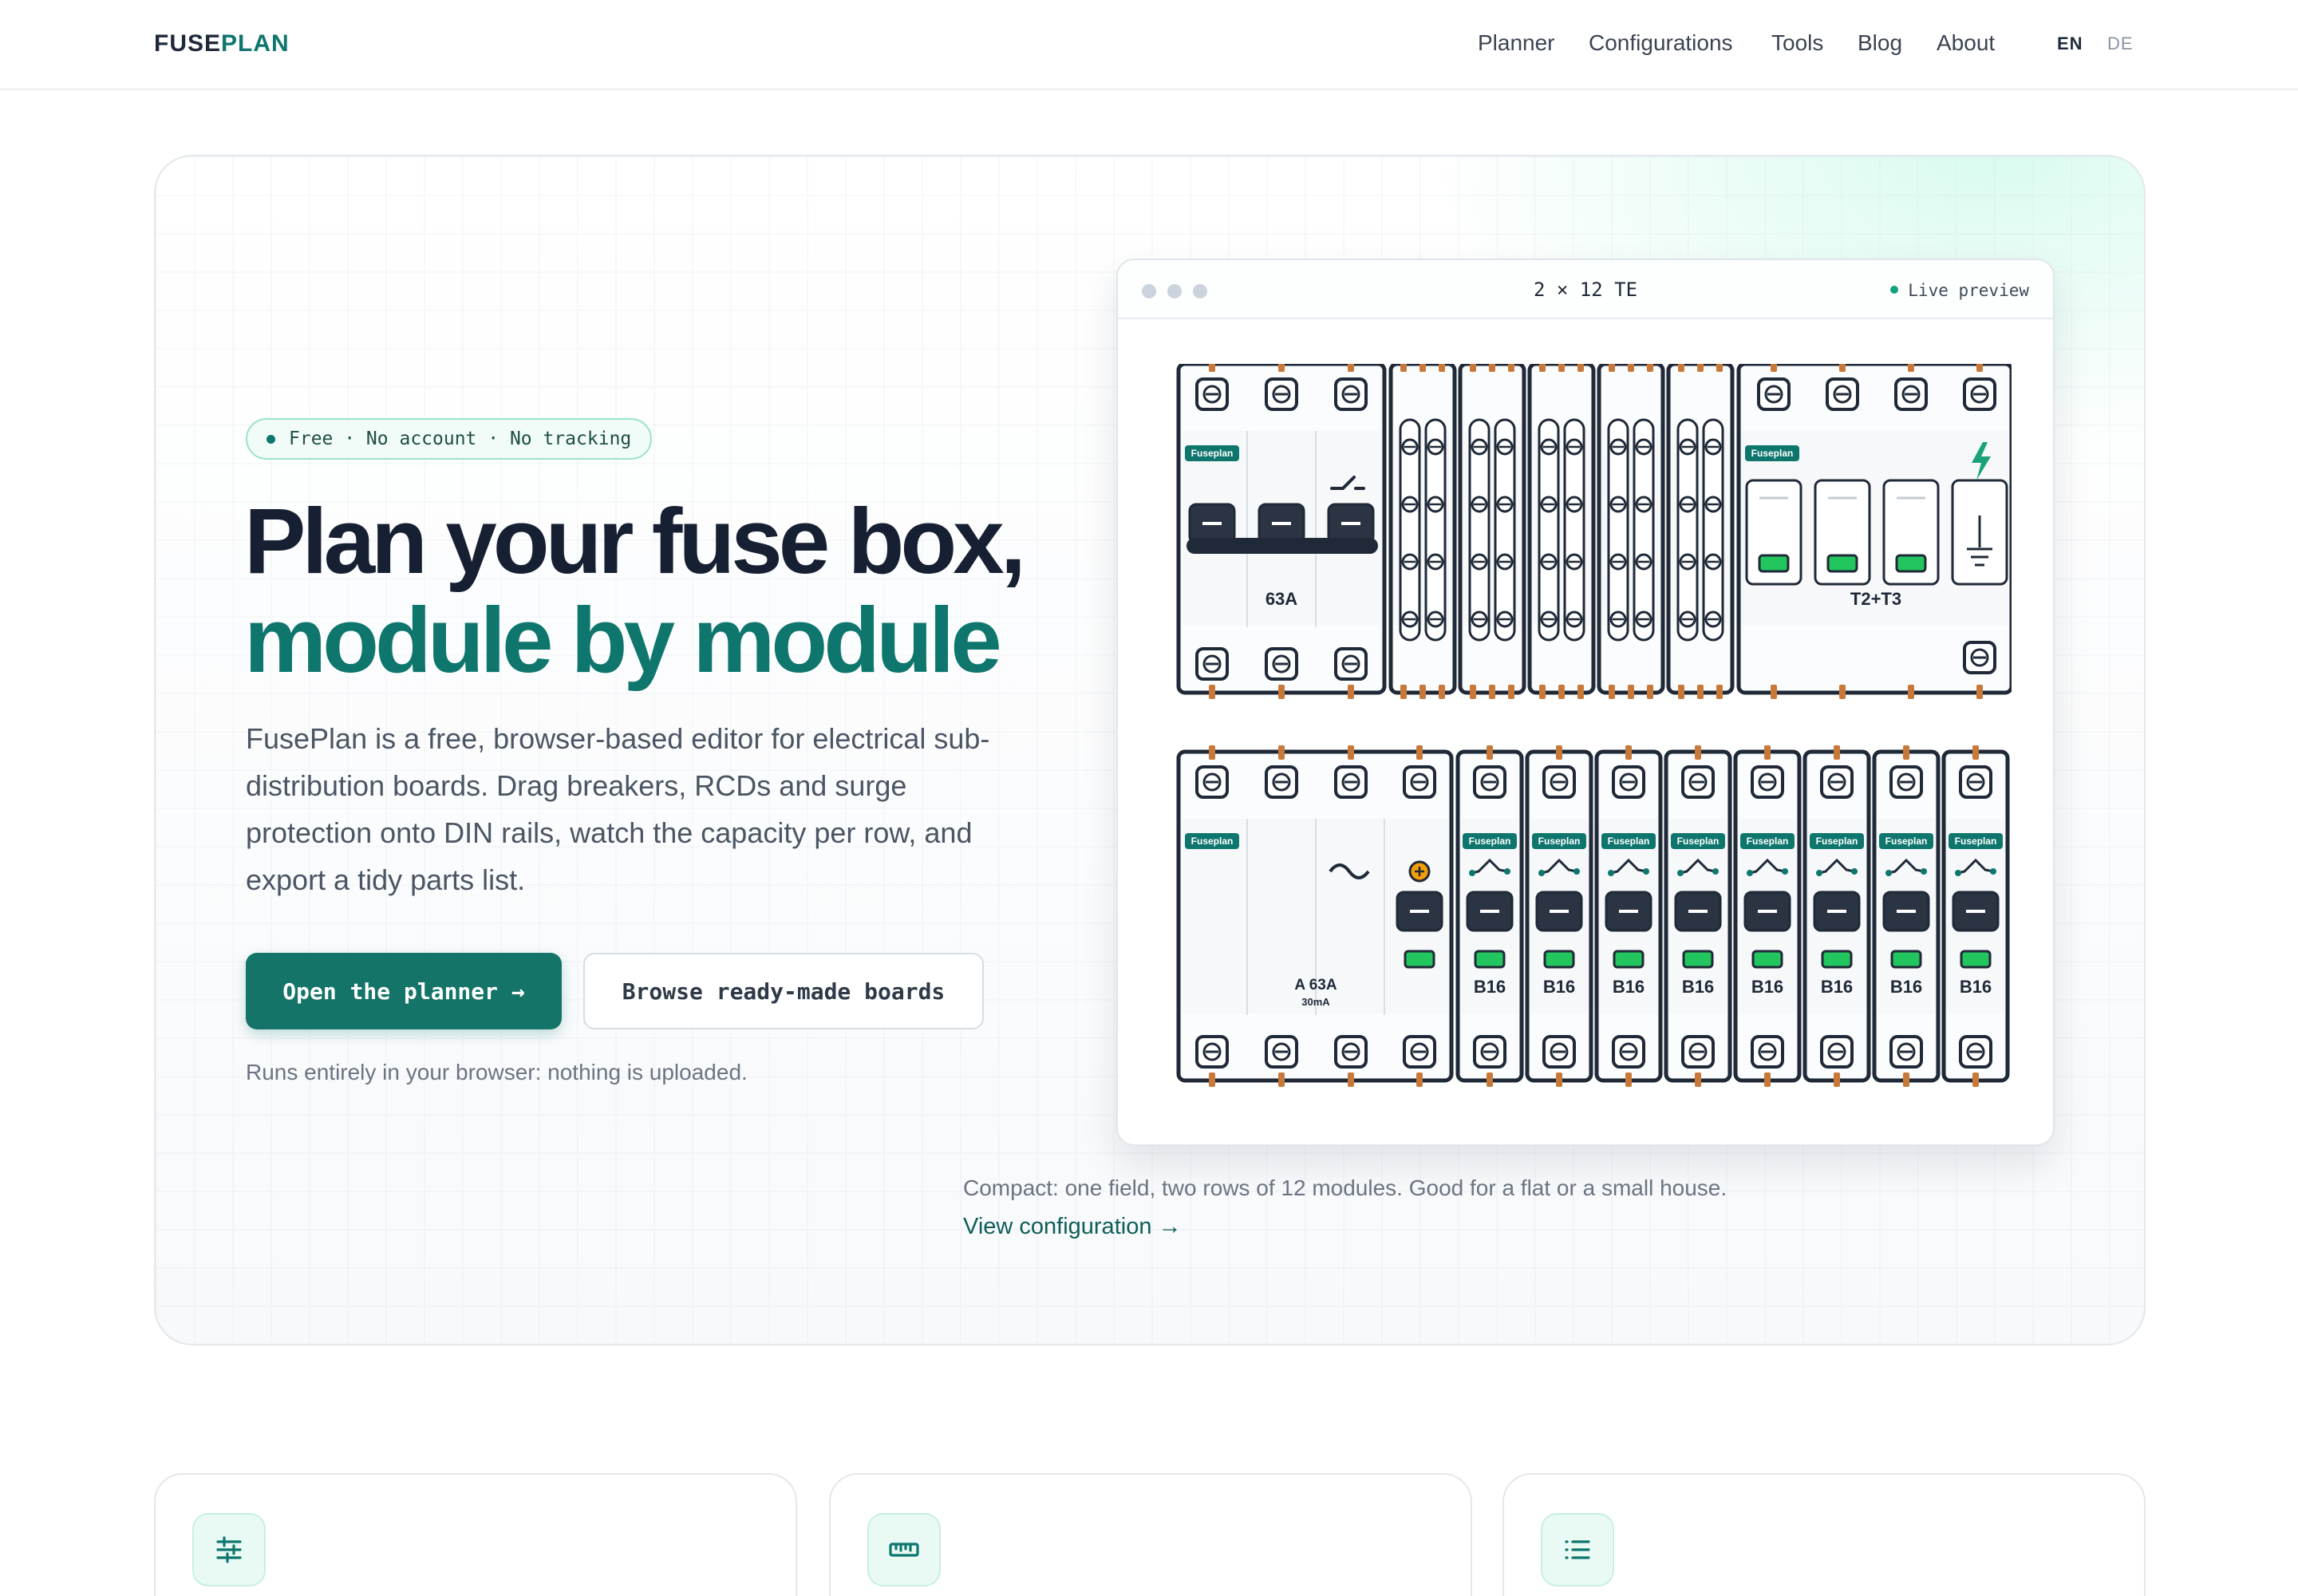 The width and height of the screenshot is (2298, 1596). I want to click on view-configuration-link: View configuration →, so click(1072, 1227).